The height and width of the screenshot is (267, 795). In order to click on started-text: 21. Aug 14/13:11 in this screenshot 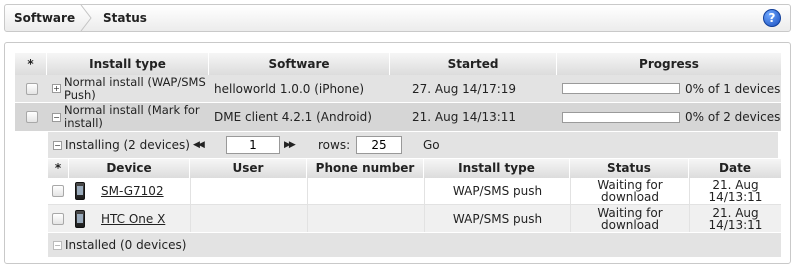, I will do `click(464, 117)`.